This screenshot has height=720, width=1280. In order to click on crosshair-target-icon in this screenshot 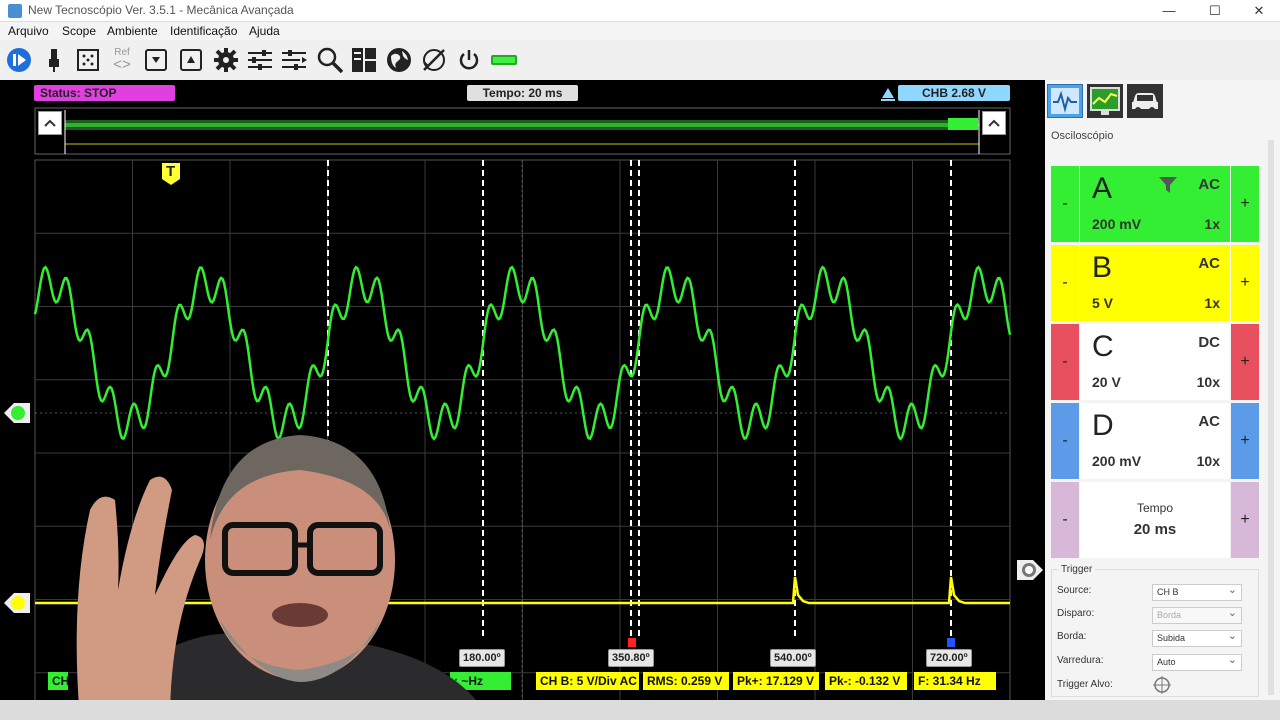, I will do `click(1162, 685)`.